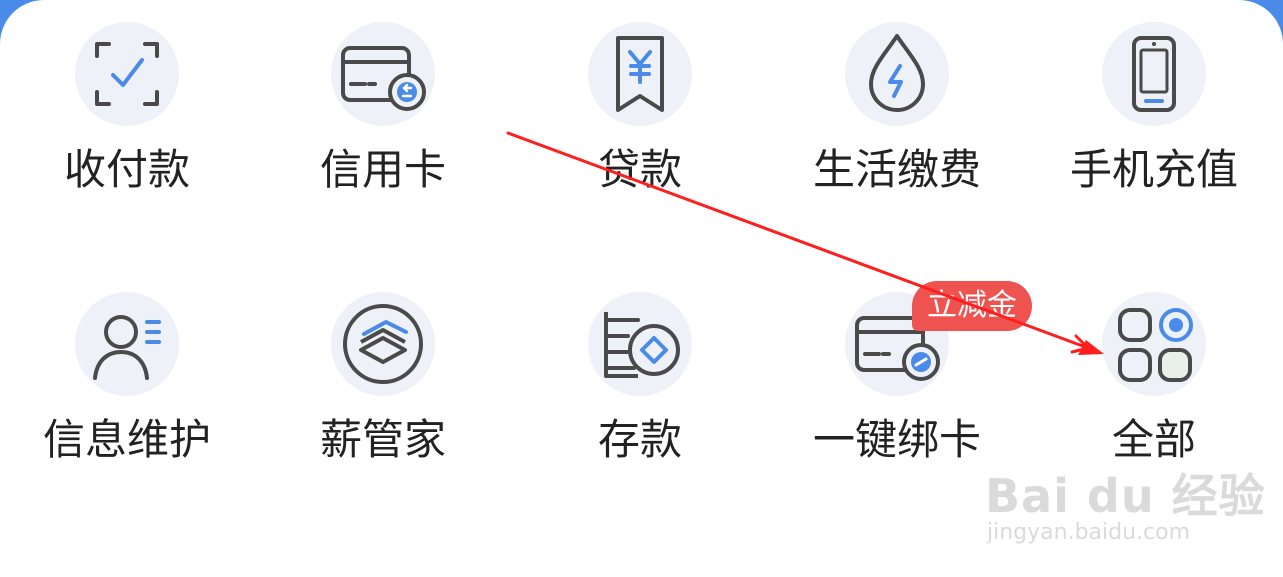 This screenshot has width=1283, height=577. Describe the element at coordinates (897, 74) in the screenshot. I see `utility-drop-icon` at that location.